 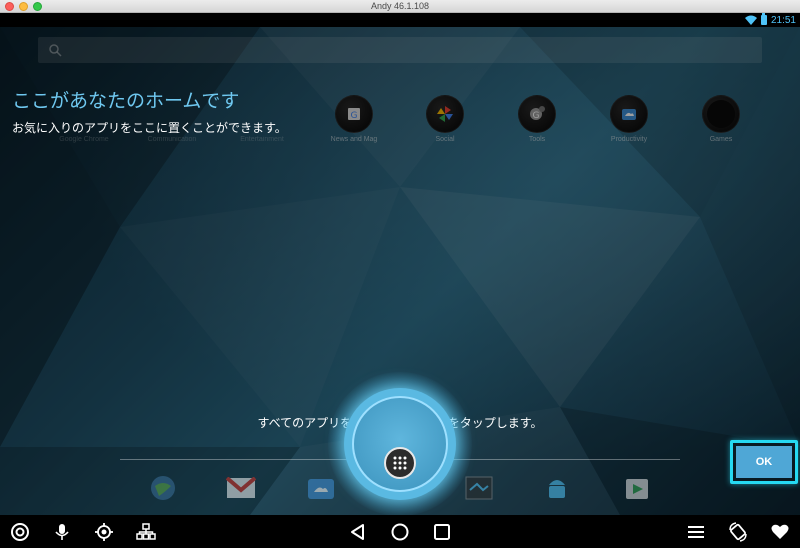 I want to click on favorite-button, so click(x=780, y=532).